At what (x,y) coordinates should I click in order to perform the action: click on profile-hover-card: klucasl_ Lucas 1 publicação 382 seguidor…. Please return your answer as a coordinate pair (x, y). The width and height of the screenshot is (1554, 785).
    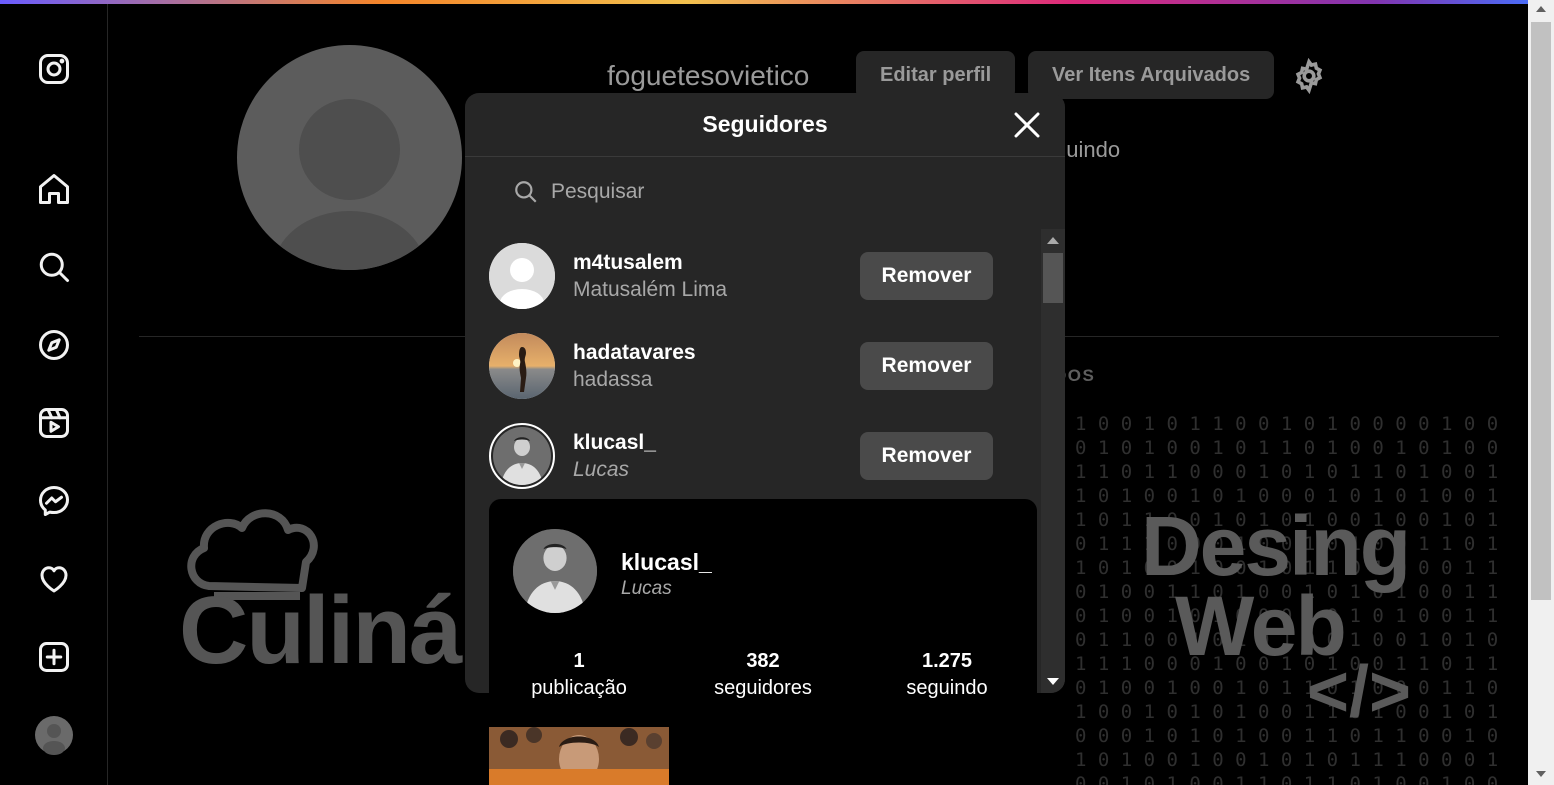
    Looking at the image, I should click on (763, 642).